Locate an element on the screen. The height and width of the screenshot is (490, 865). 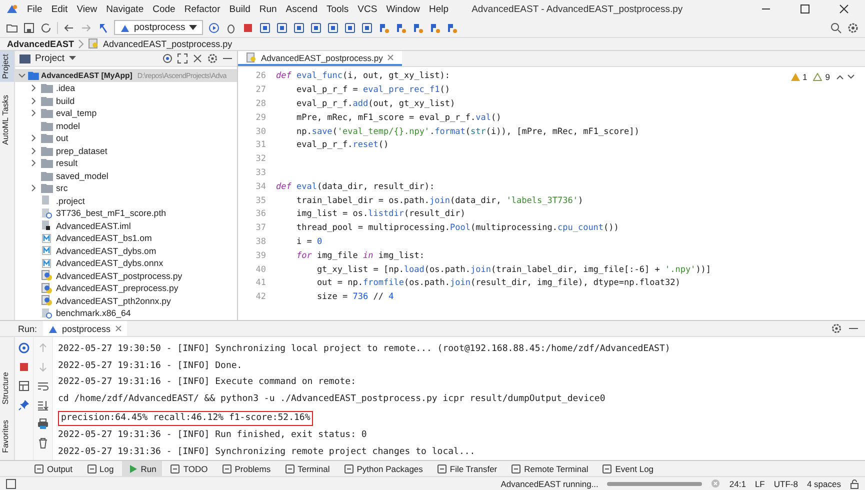
tree-item: .idea is located at coordinates (126, 88).